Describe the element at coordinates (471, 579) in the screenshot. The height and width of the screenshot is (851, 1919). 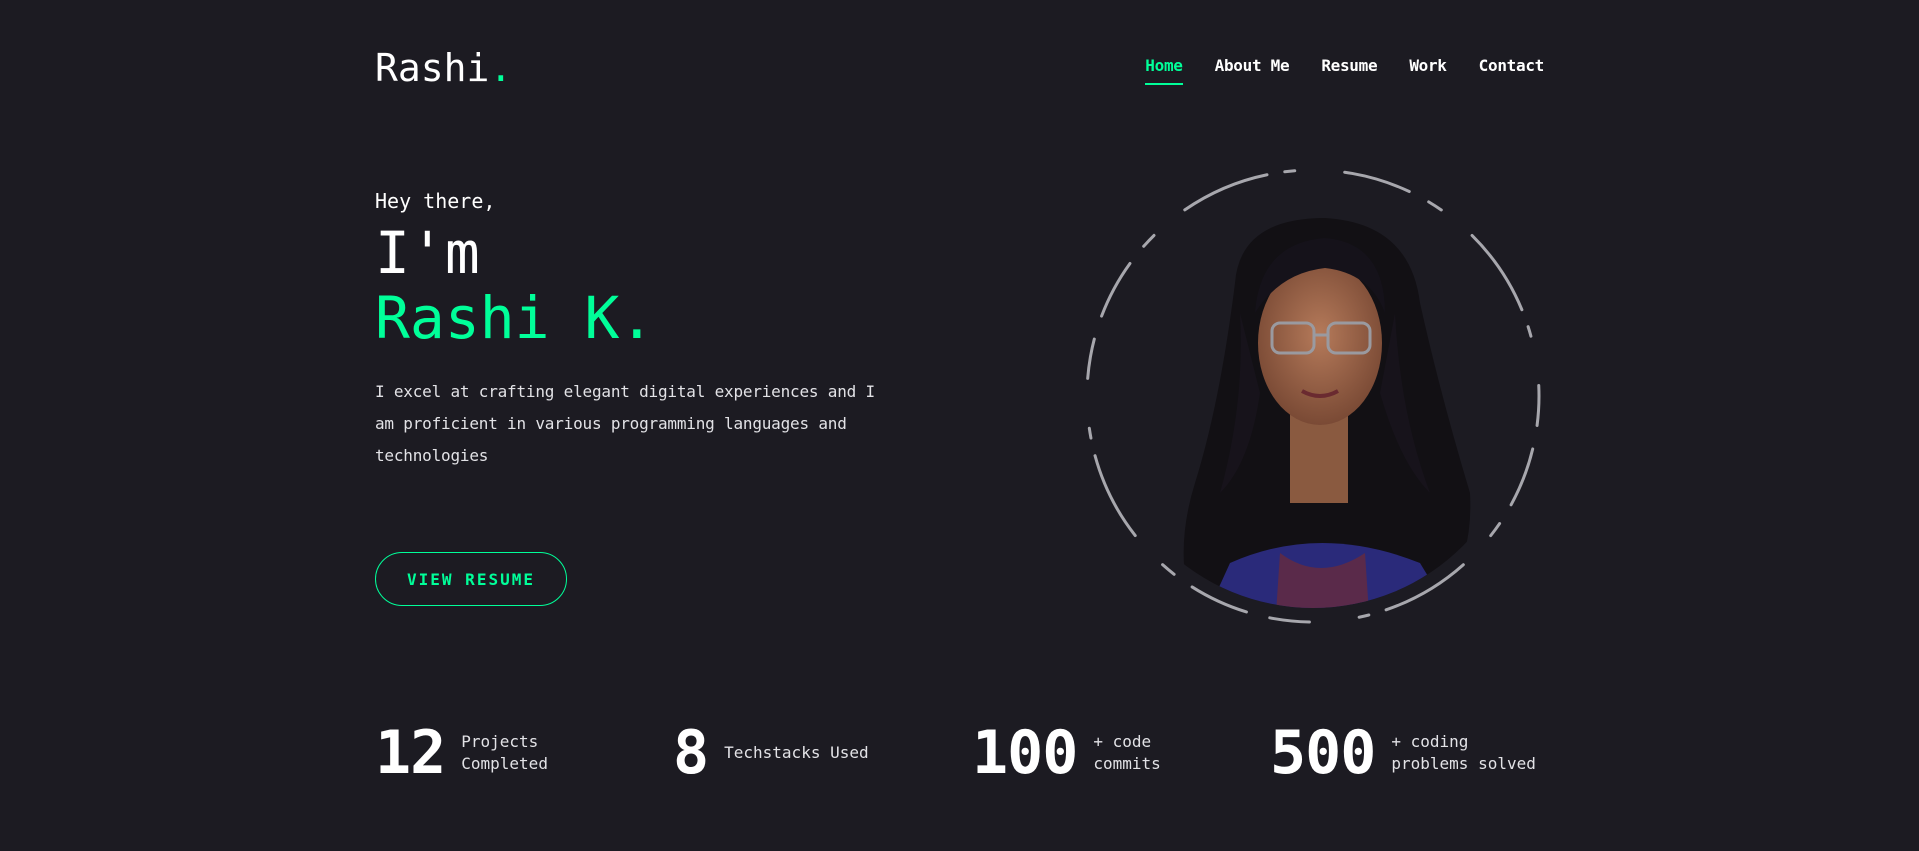
I see `view-resume-button: VIEW RESUME` at that location.